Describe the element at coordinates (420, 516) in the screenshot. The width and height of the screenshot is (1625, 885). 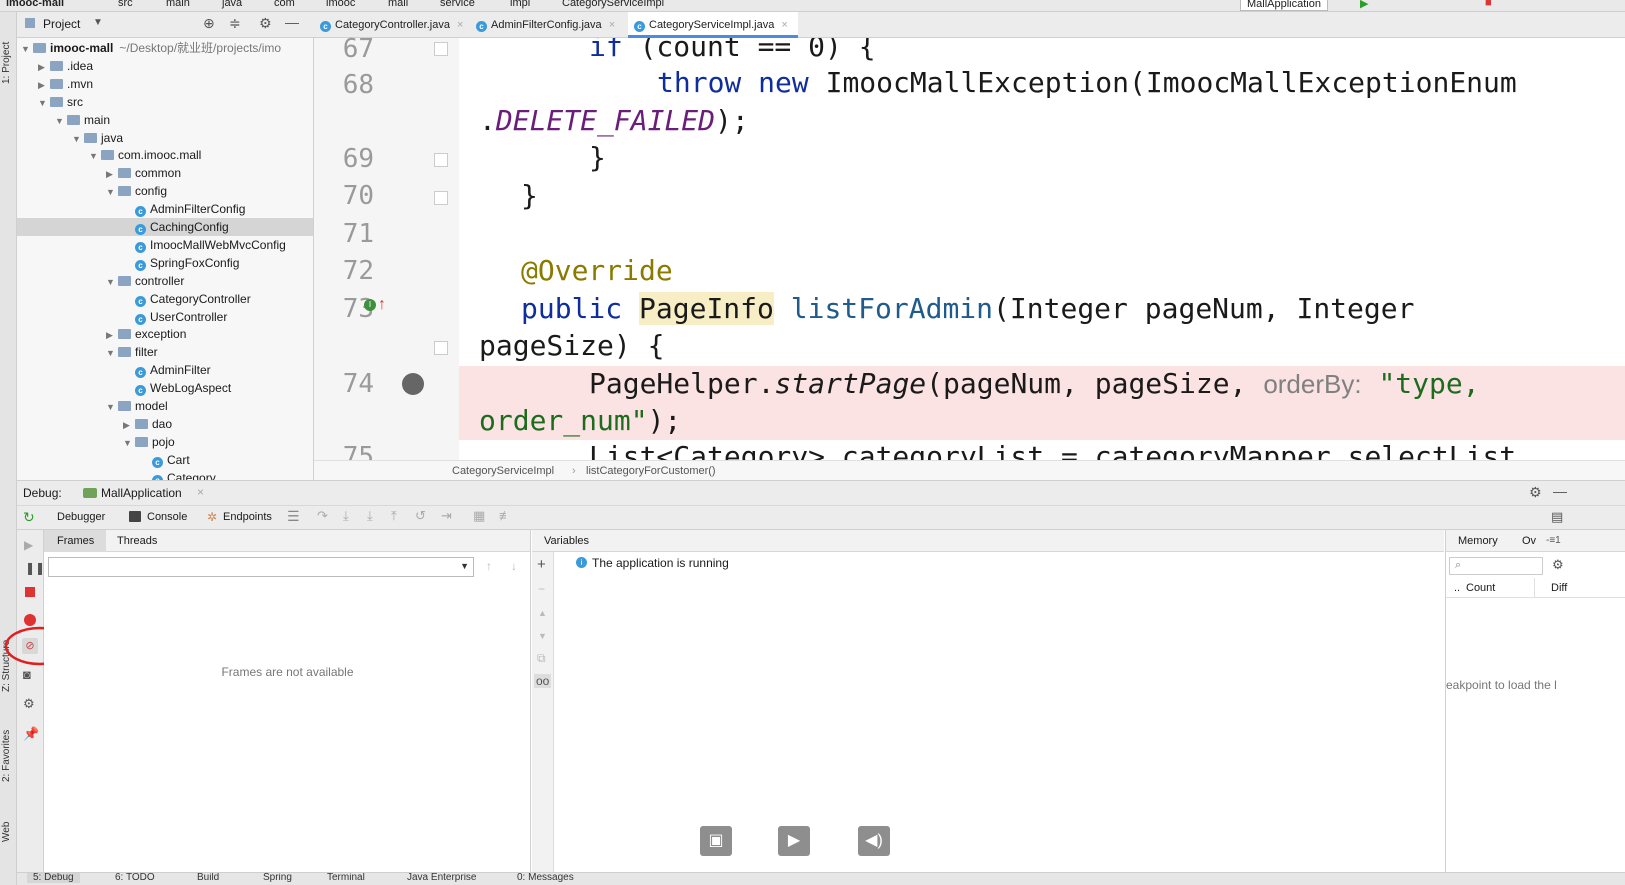
I see `drop-frame-icon: ↺` at that location.